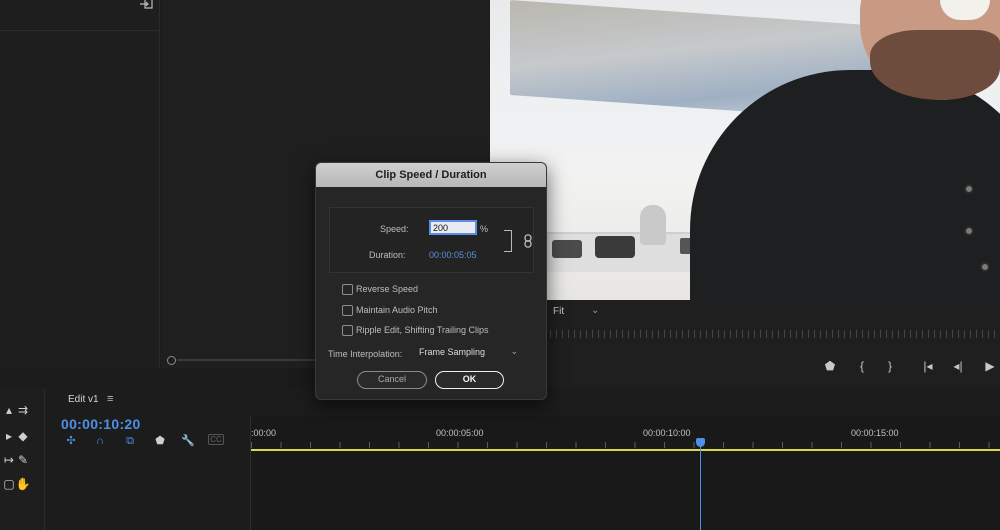 This screenshot has width=1000, height=530. I want to click on work-area-bar, so click(625, 450).